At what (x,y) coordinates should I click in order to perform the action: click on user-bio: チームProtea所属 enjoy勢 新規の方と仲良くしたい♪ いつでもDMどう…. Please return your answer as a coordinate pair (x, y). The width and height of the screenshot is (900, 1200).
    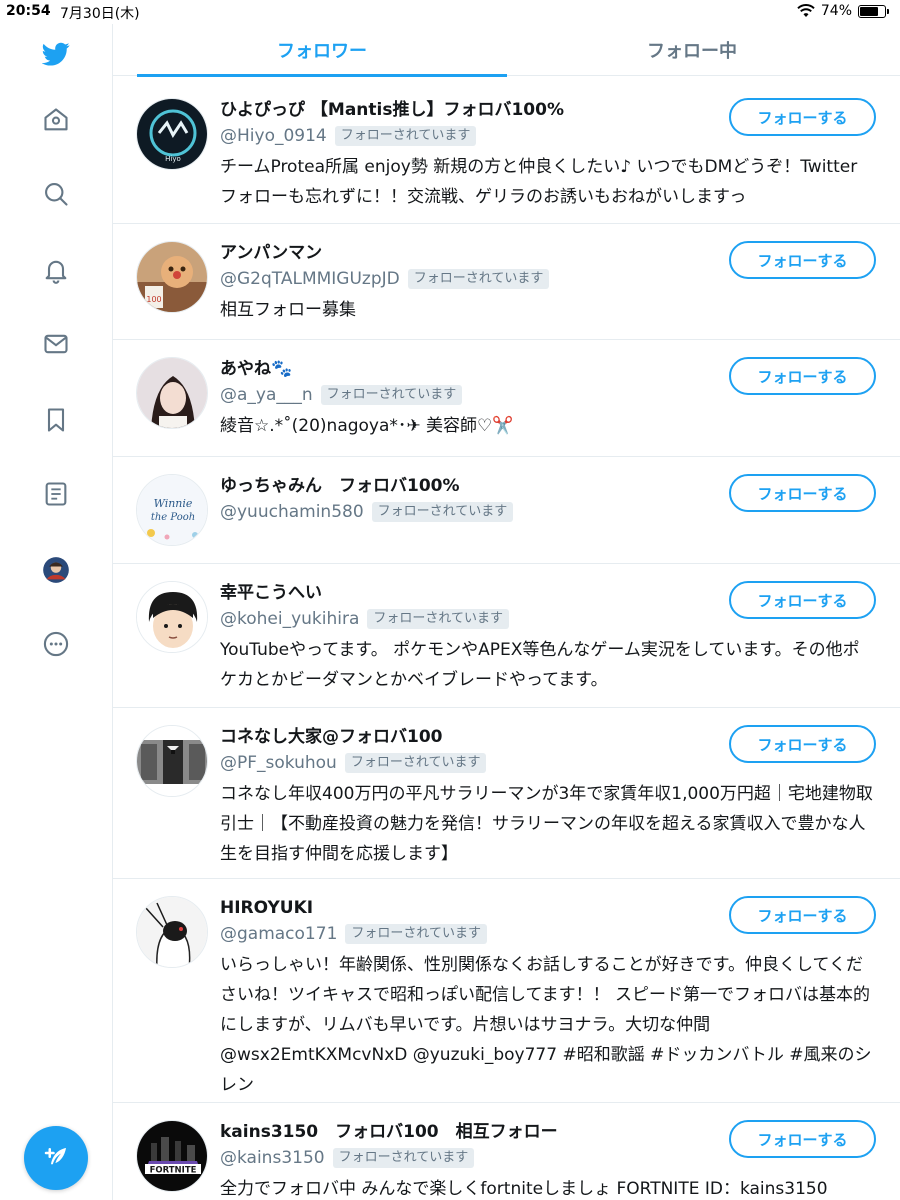
    Looking at the image, I should click on (539, 182).